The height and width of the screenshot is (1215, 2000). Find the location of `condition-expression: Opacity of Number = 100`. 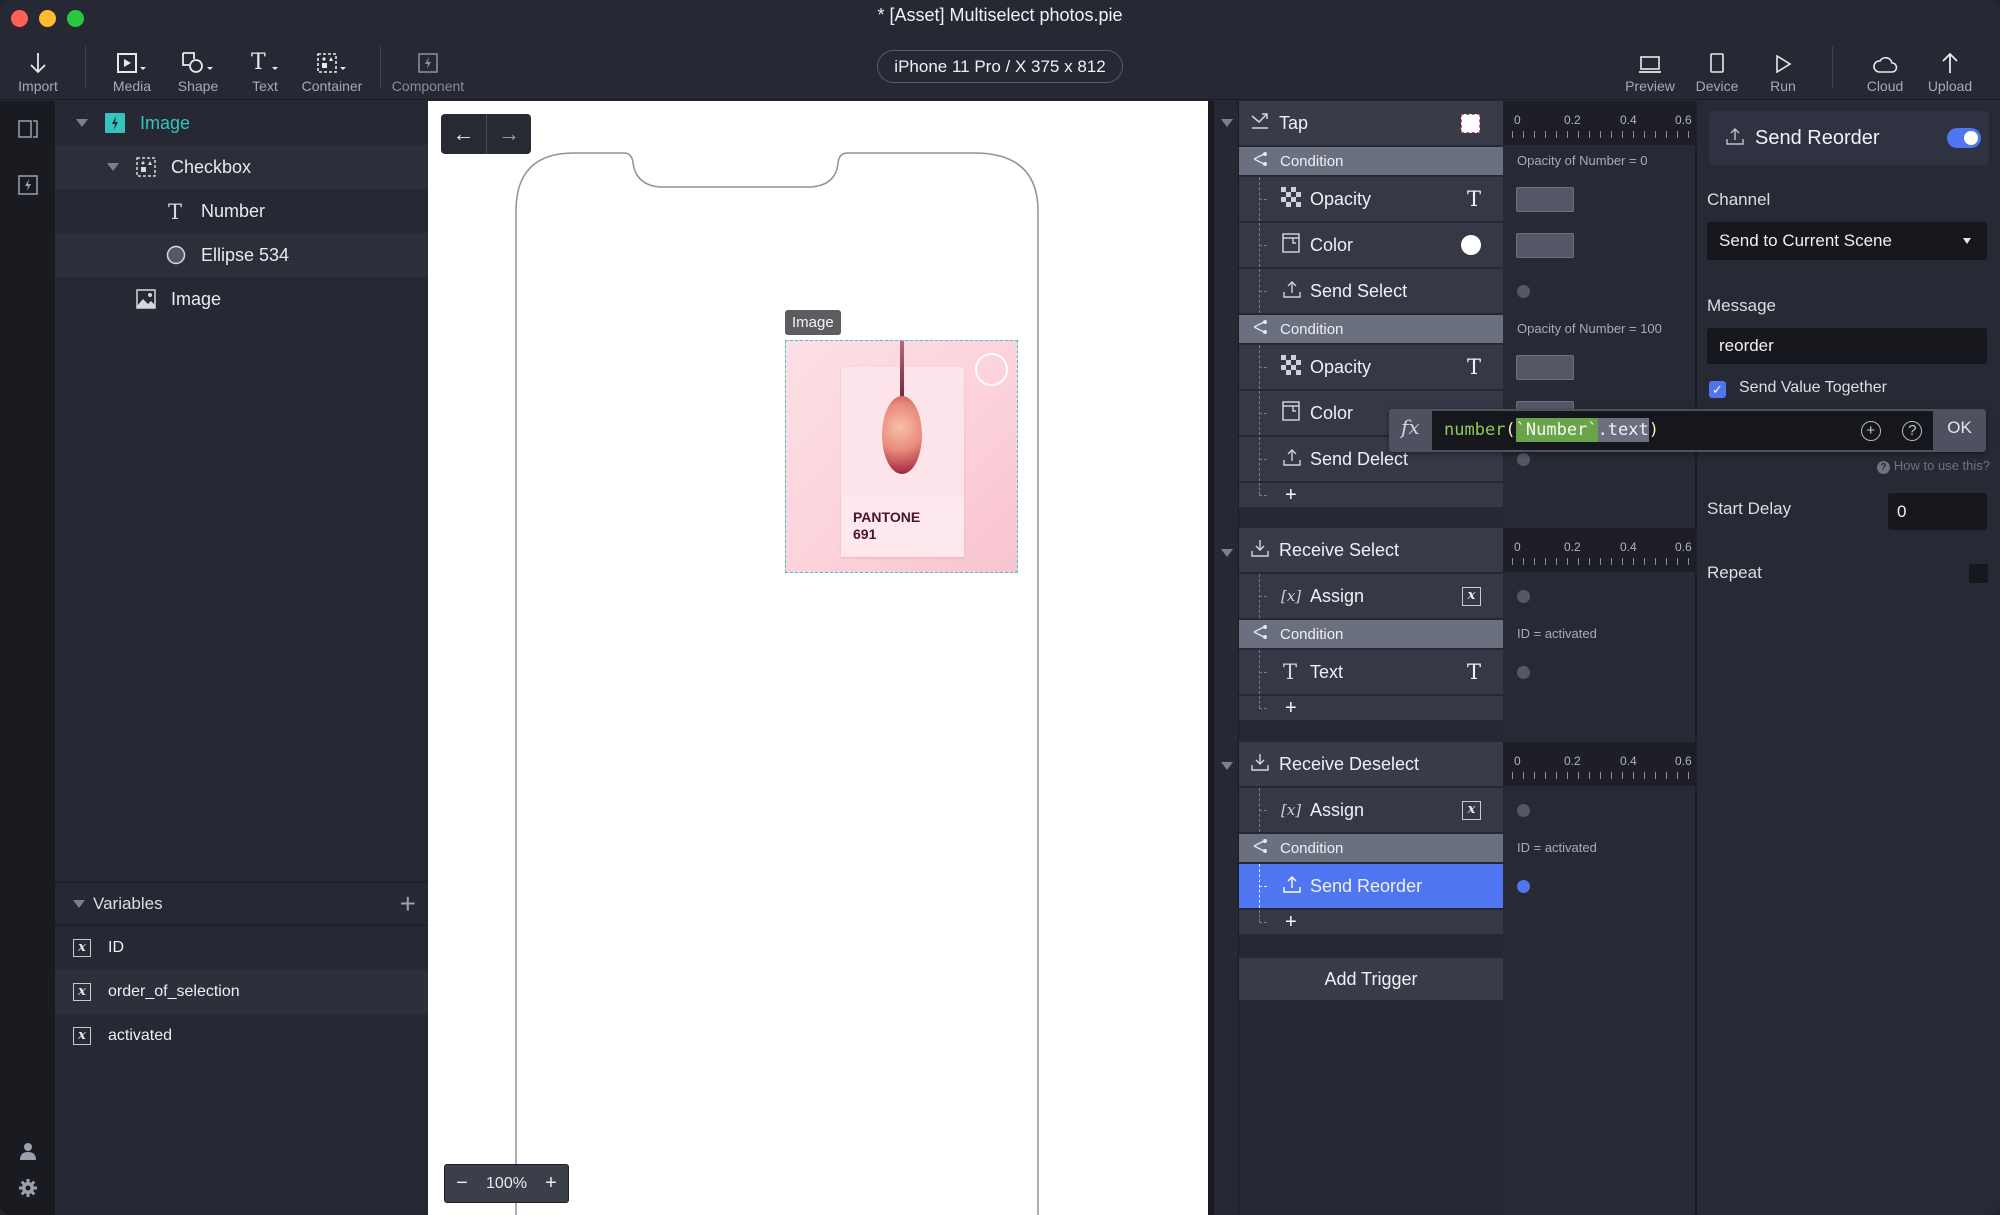

condition-expression: Opacity of Number = 100 is located at coordinates (1589, 328).